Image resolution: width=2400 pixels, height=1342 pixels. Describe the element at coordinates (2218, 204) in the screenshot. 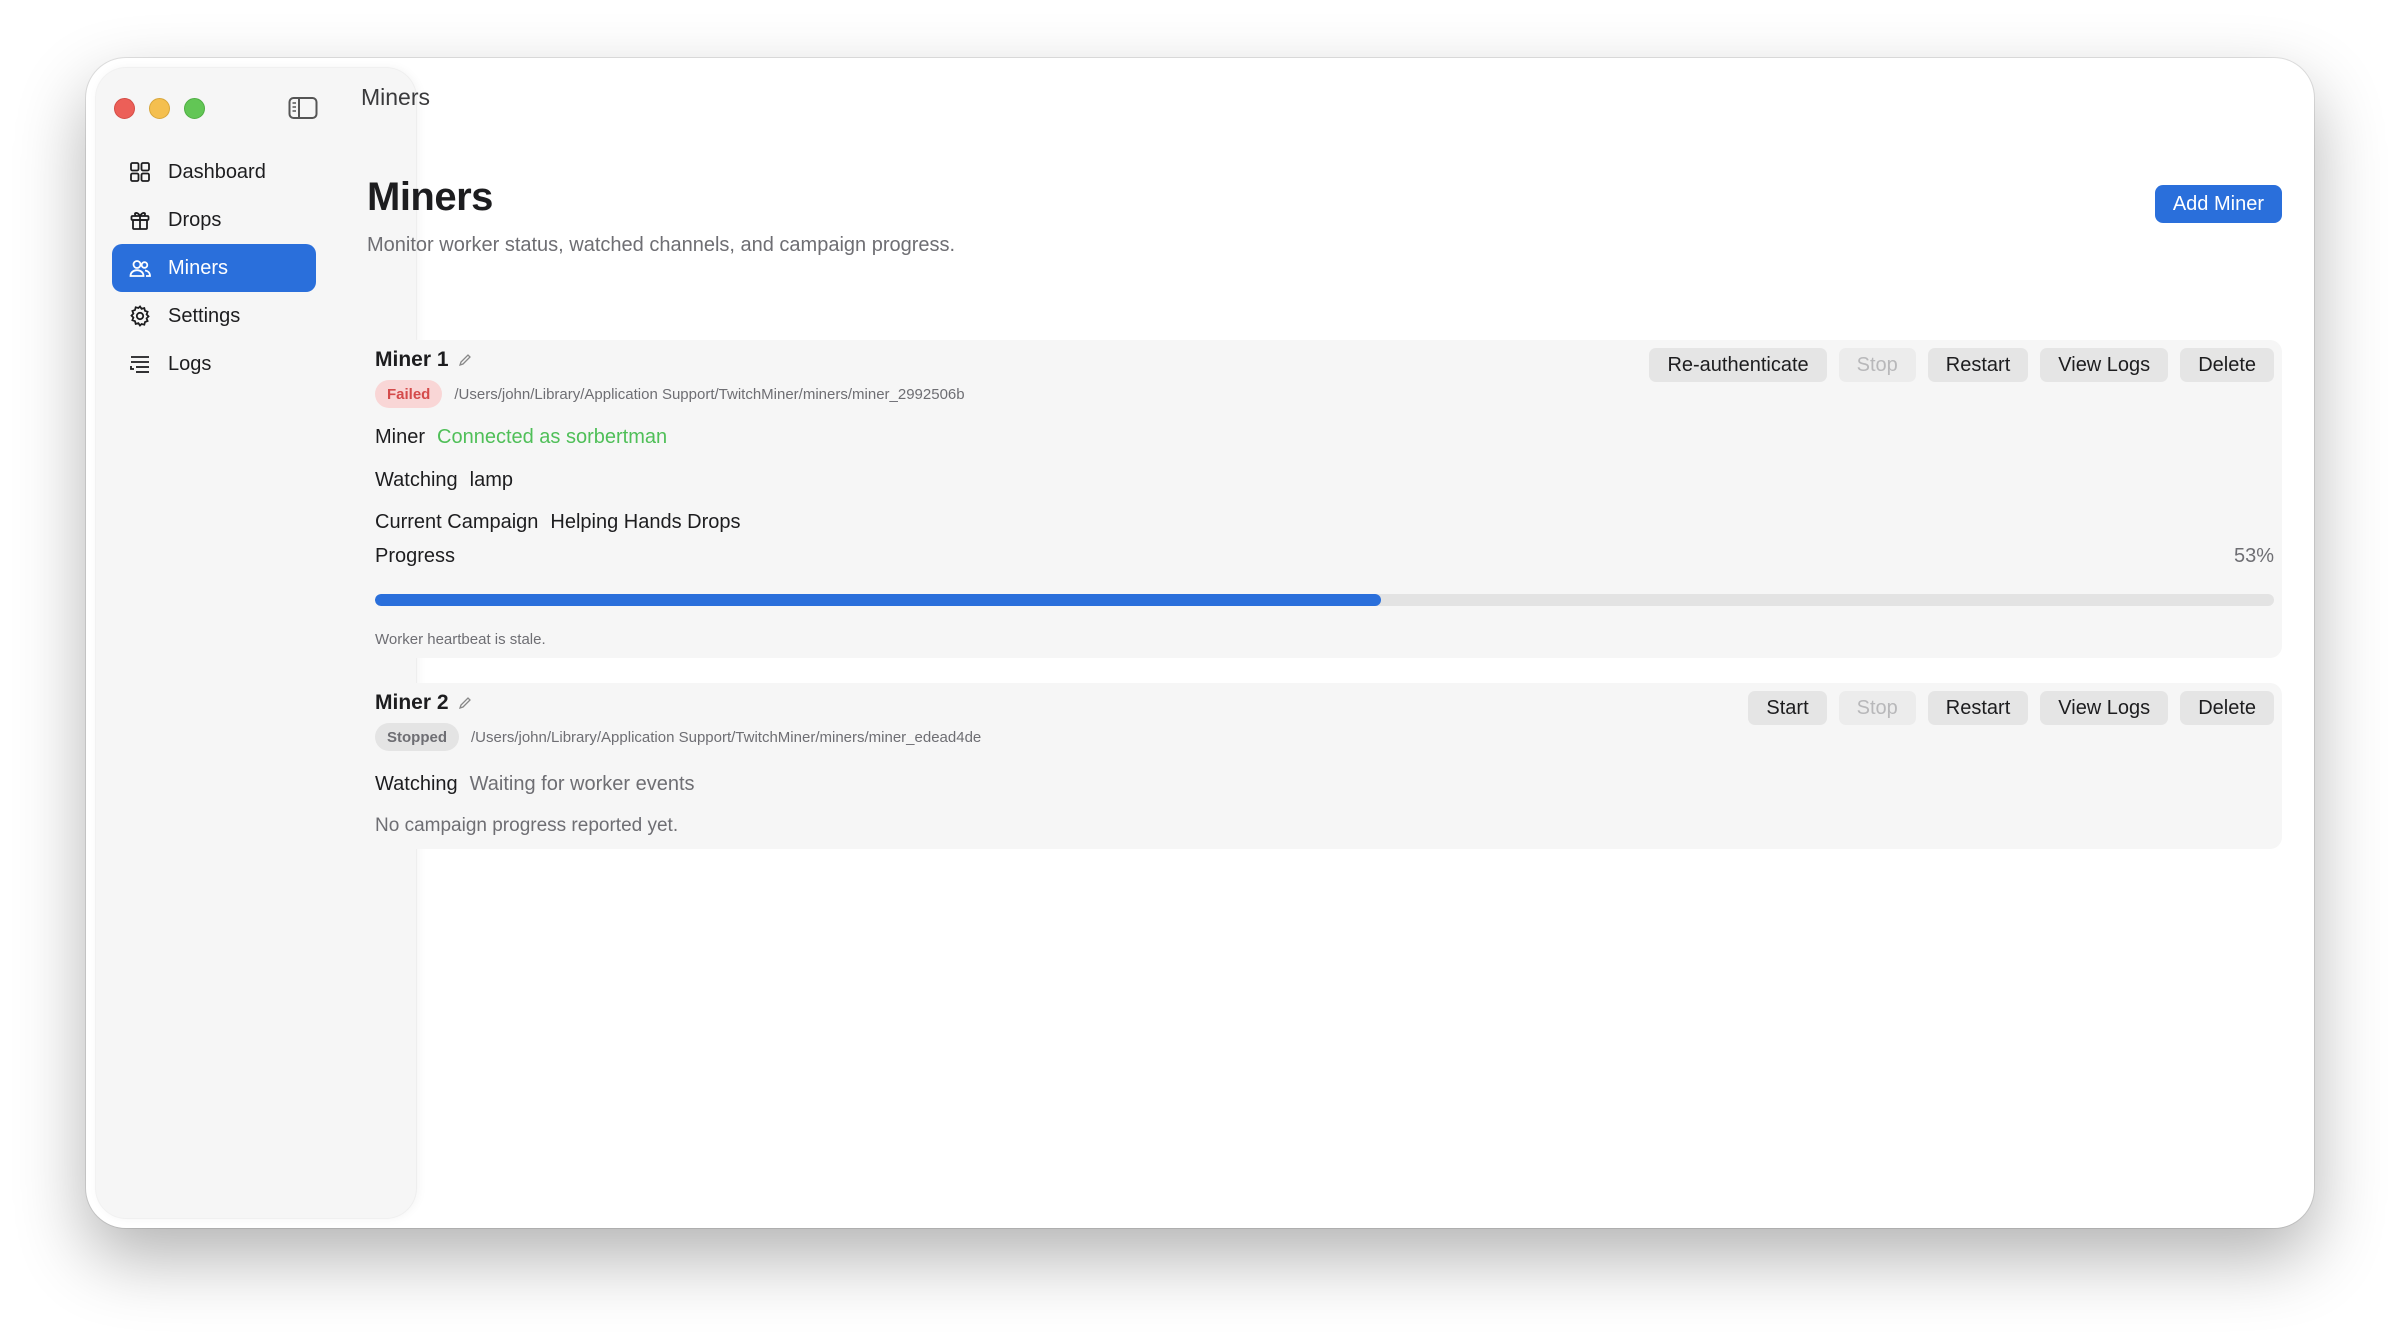

I see `add-miner-button: Add Miner` at that location.